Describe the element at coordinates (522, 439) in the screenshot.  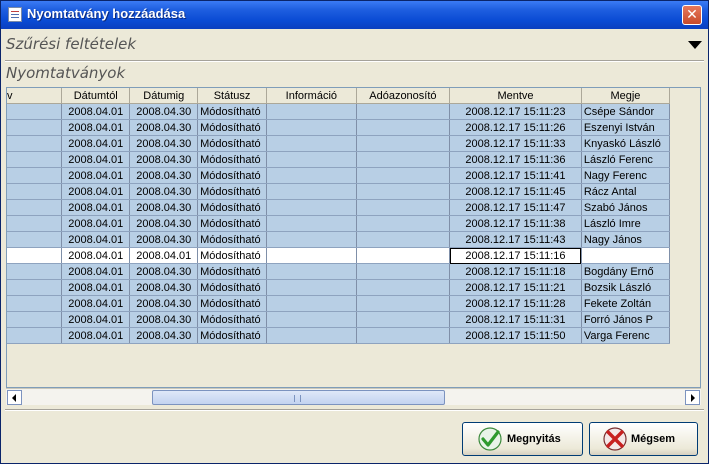
I see `open-button: Megnyitás` at that location.